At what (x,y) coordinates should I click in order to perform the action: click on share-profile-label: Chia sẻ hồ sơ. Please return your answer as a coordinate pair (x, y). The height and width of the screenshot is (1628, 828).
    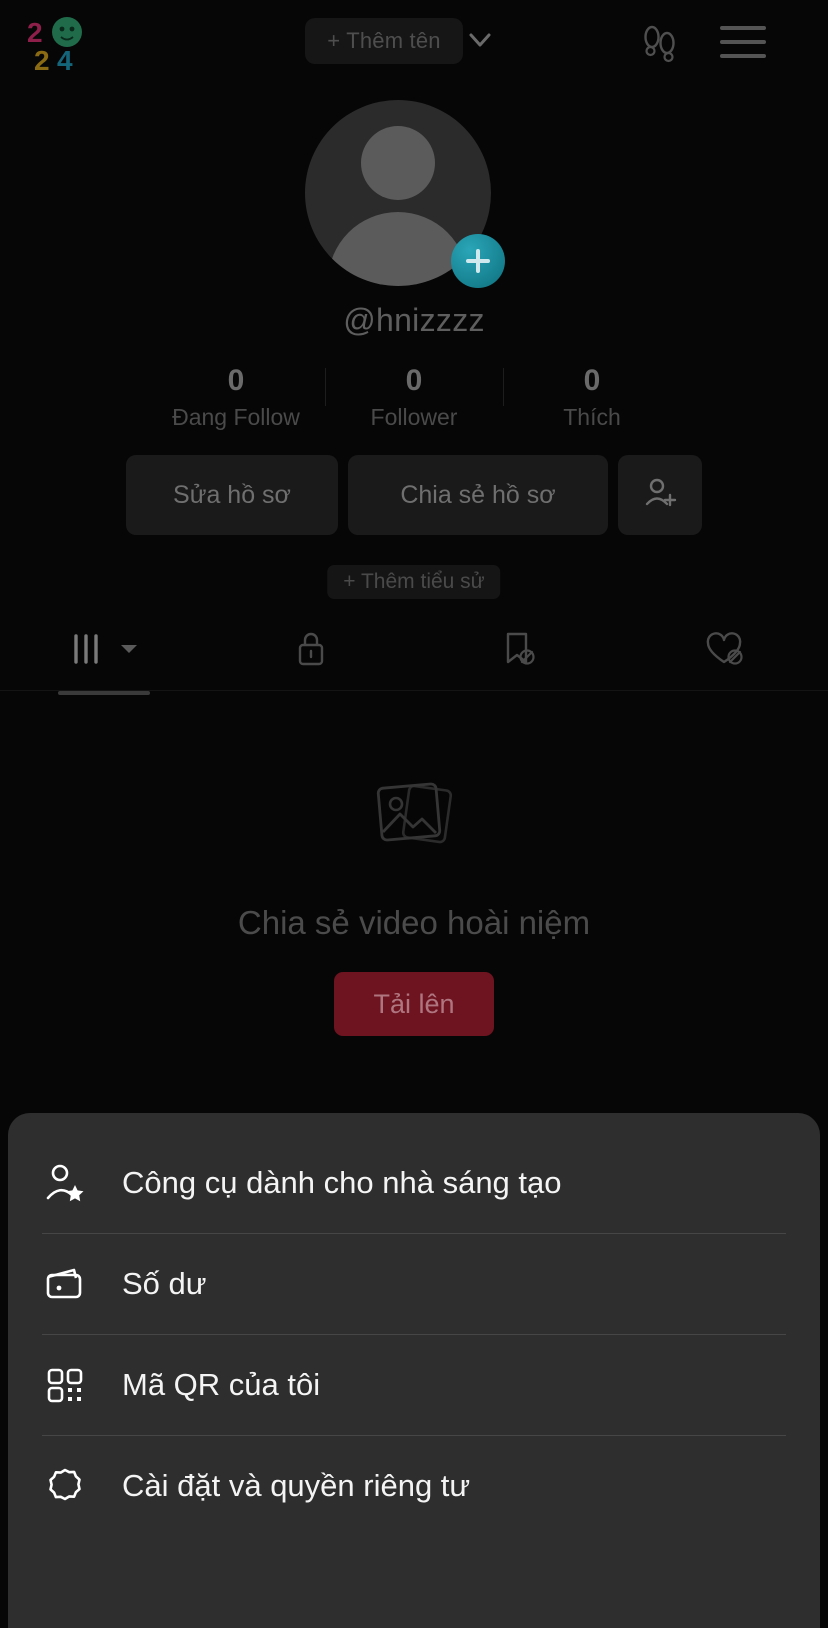
    Looking at the image, I should click on (478, 494).